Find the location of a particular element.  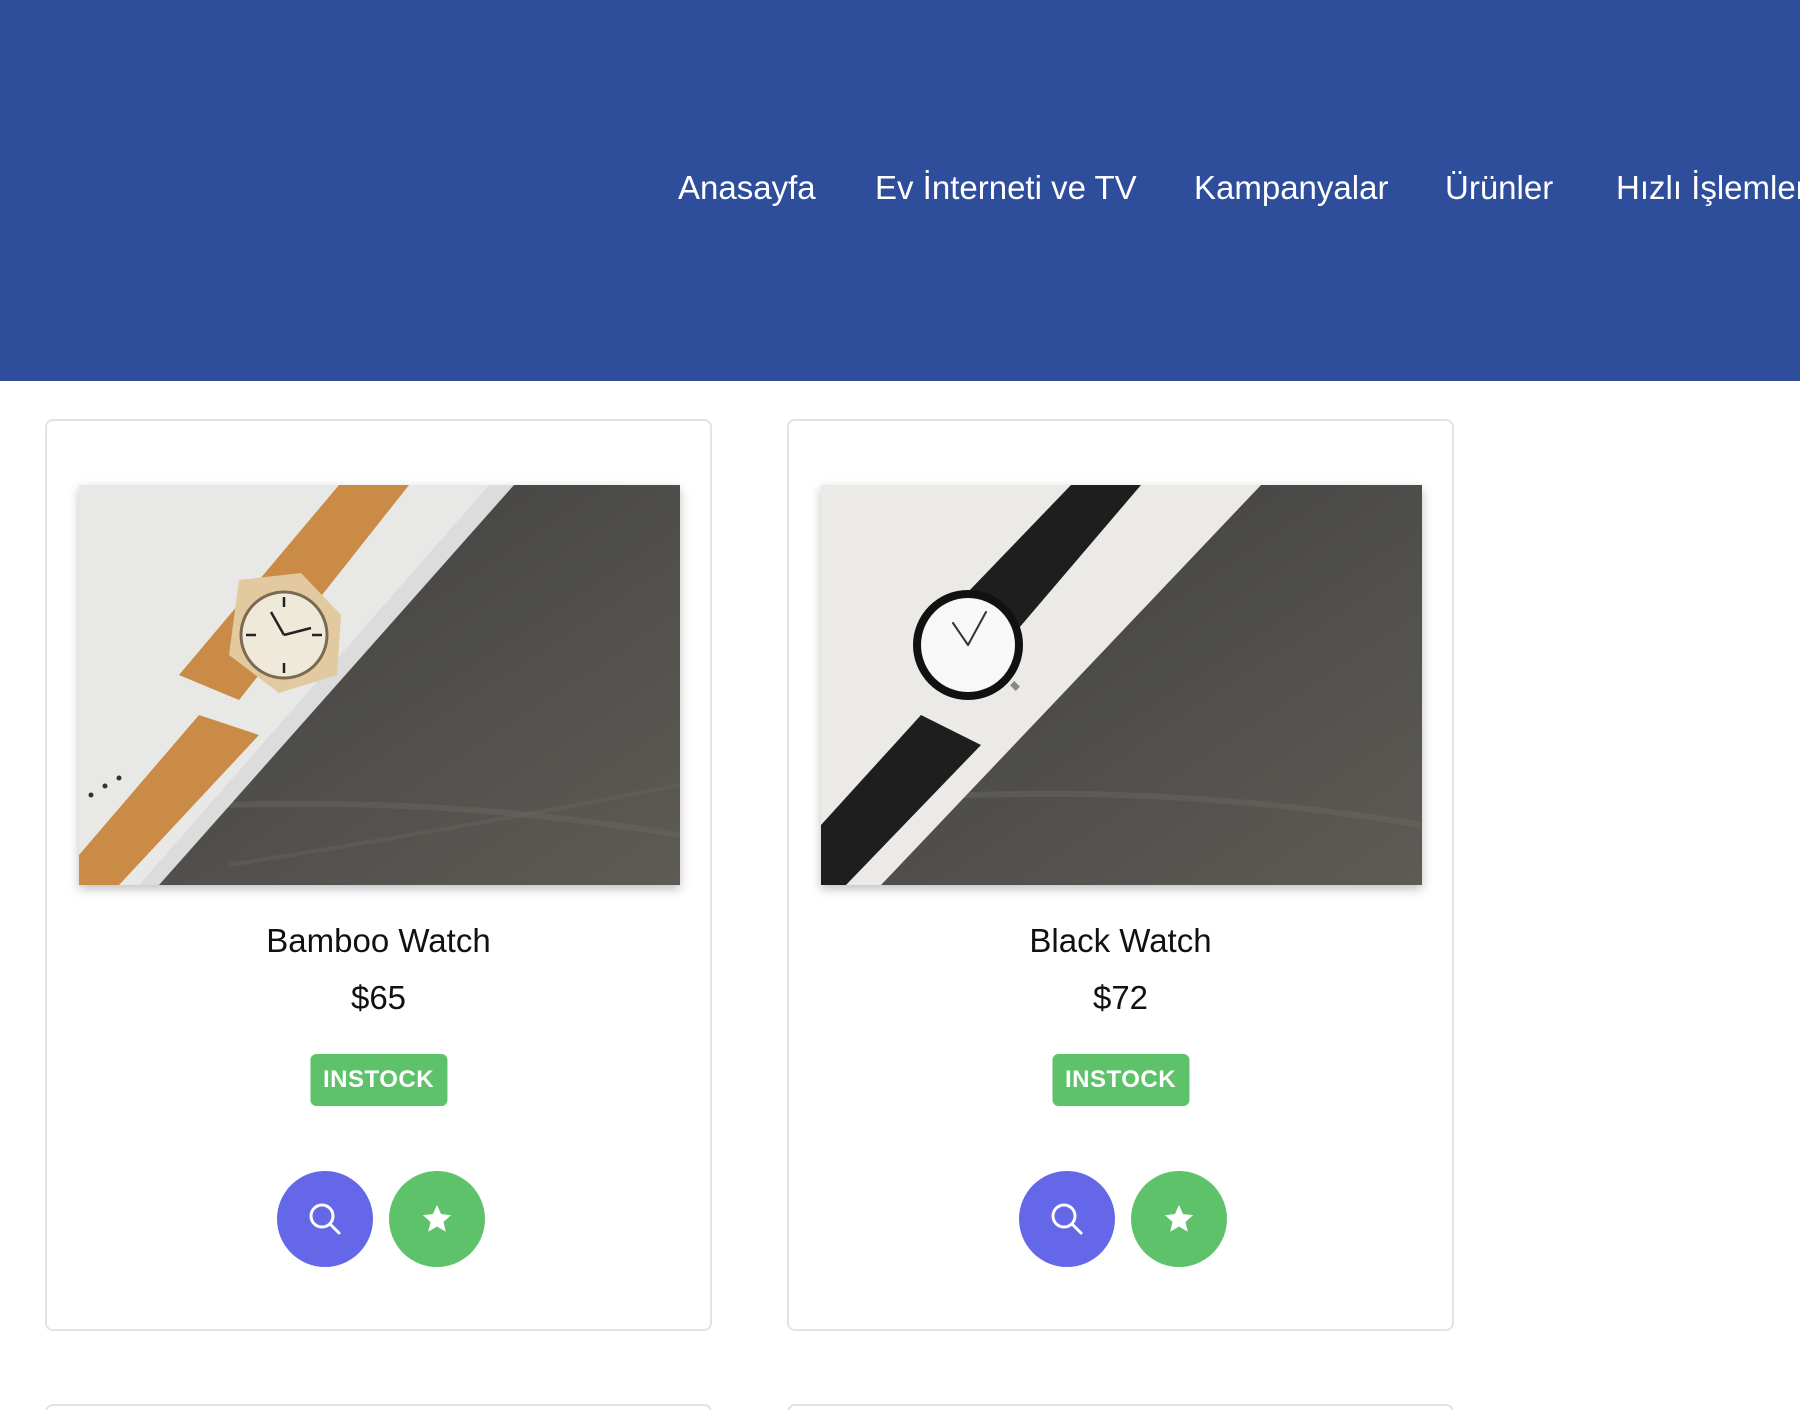

product-name: Black Watch is located at coordinates (1120, 940).